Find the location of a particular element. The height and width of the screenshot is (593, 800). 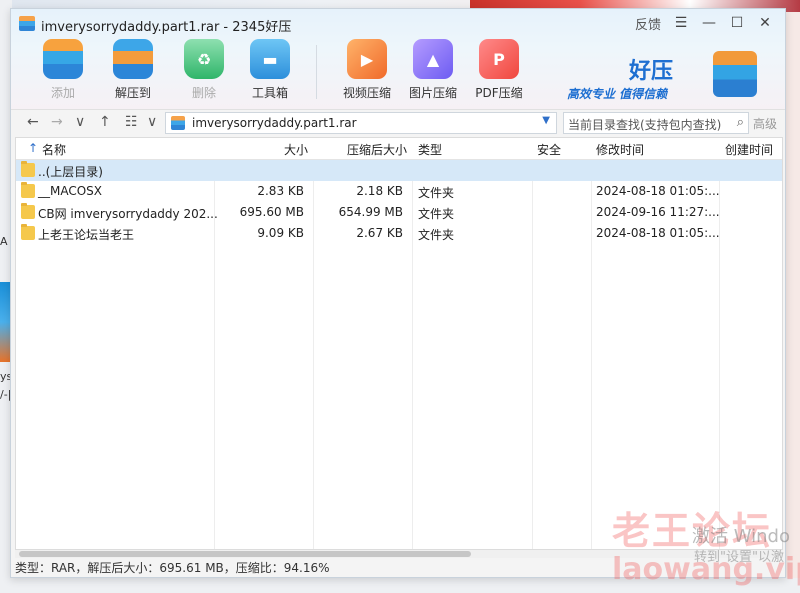

toolbar-separator is located at coordinates (316, 72).